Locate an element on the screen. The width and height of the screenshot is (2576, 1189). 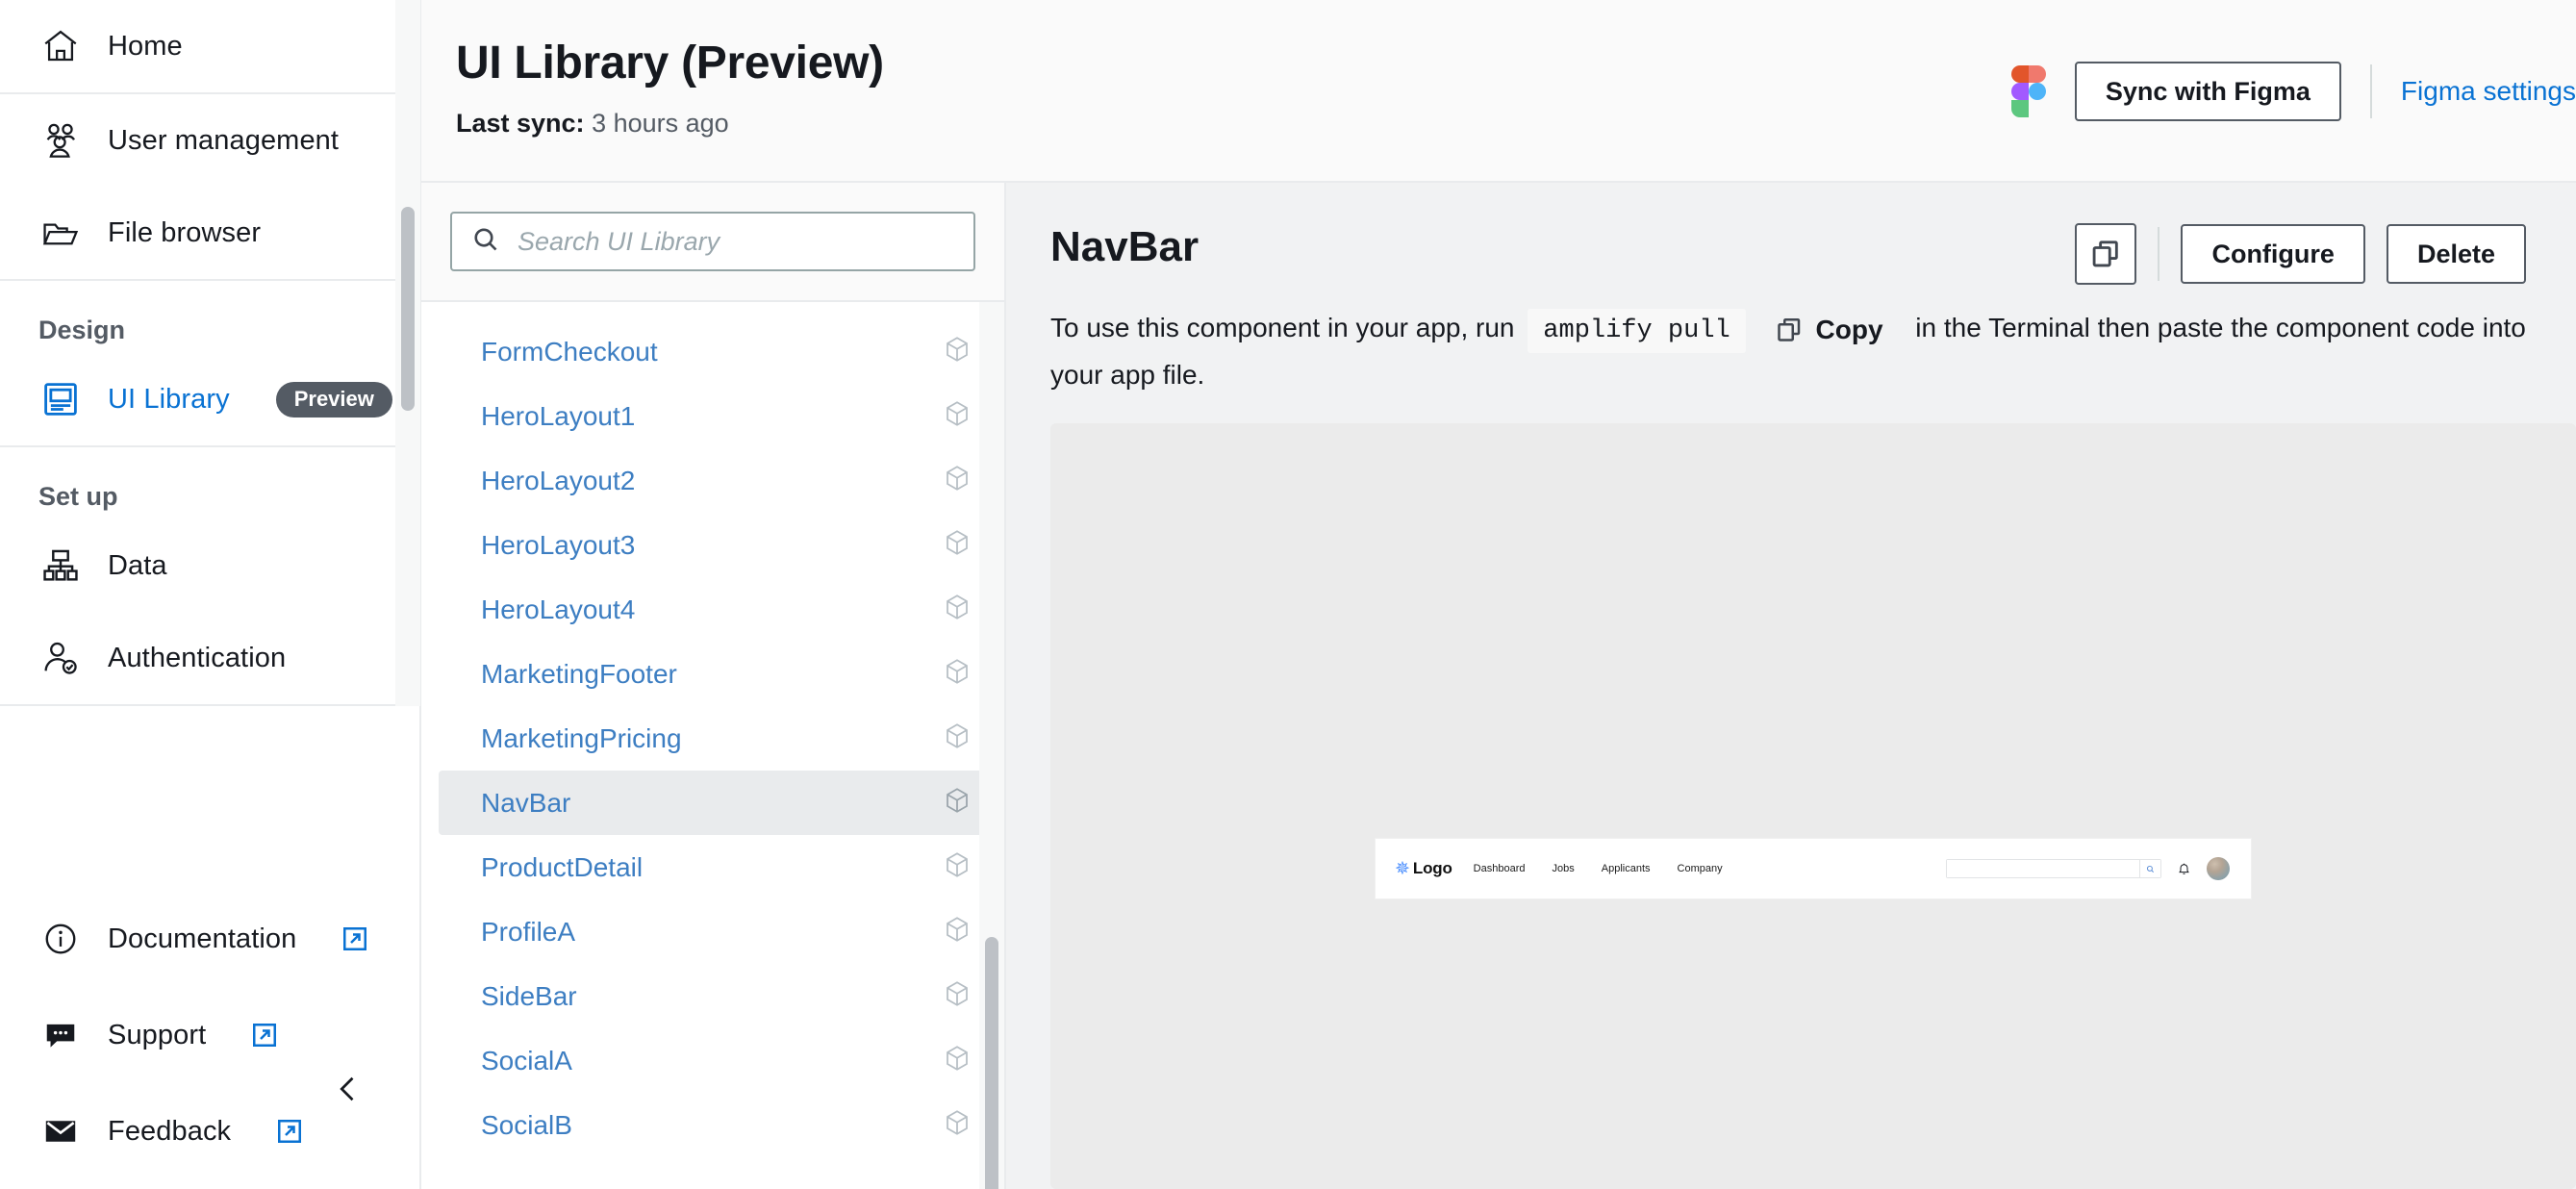
component-name: NavBar is located at coordinates (526, 802).